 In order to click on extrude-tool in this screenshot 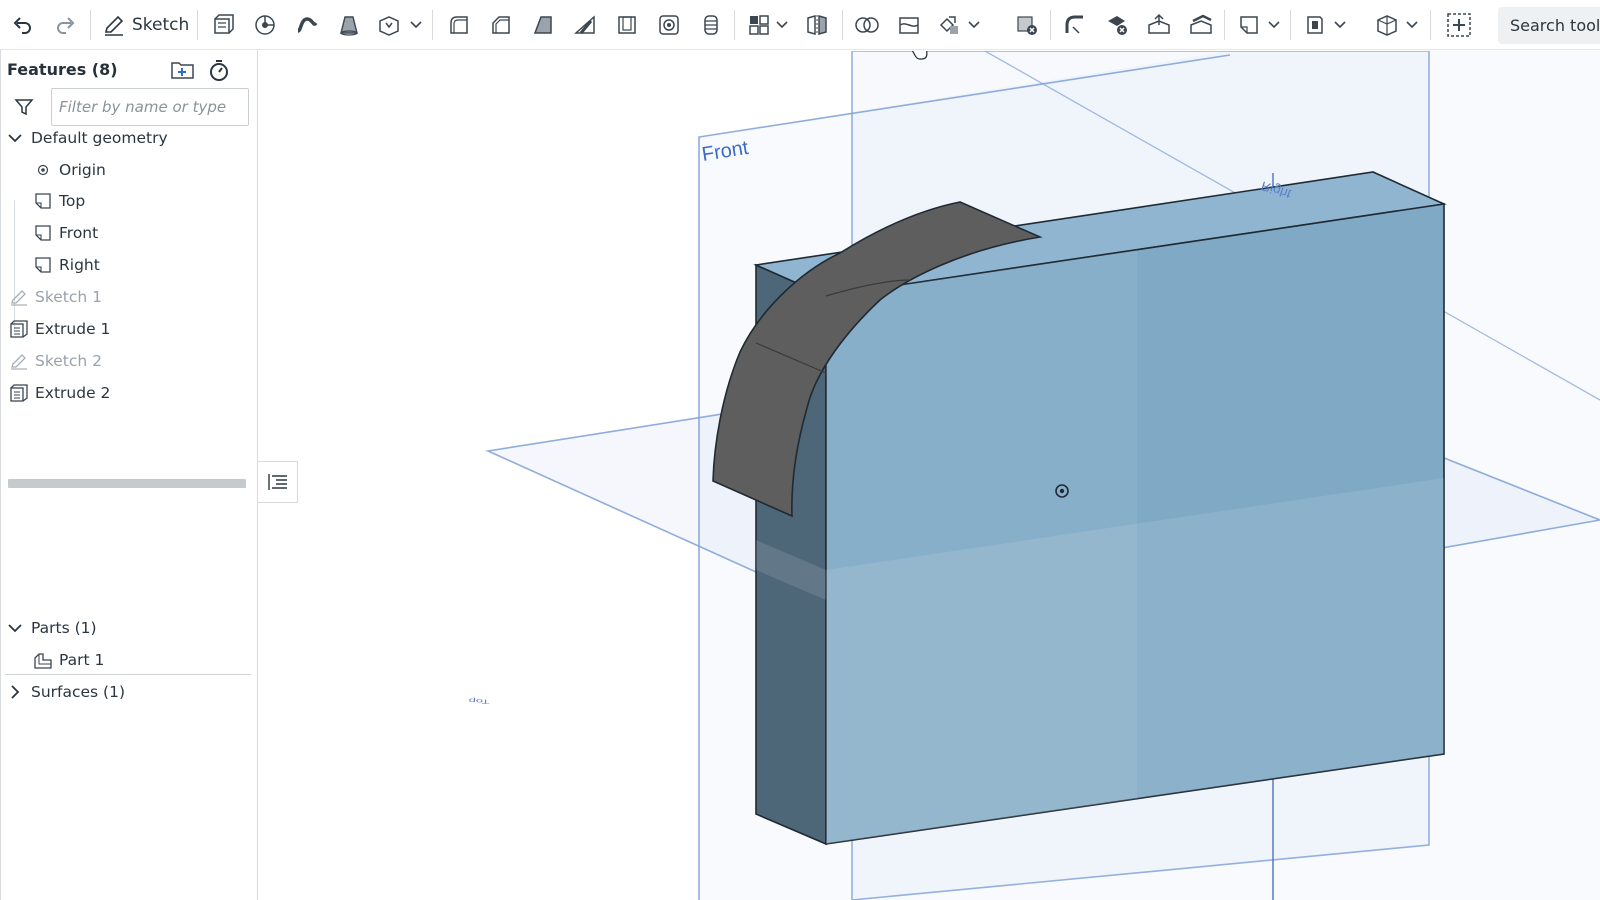, I will do `click(223, 25)`.